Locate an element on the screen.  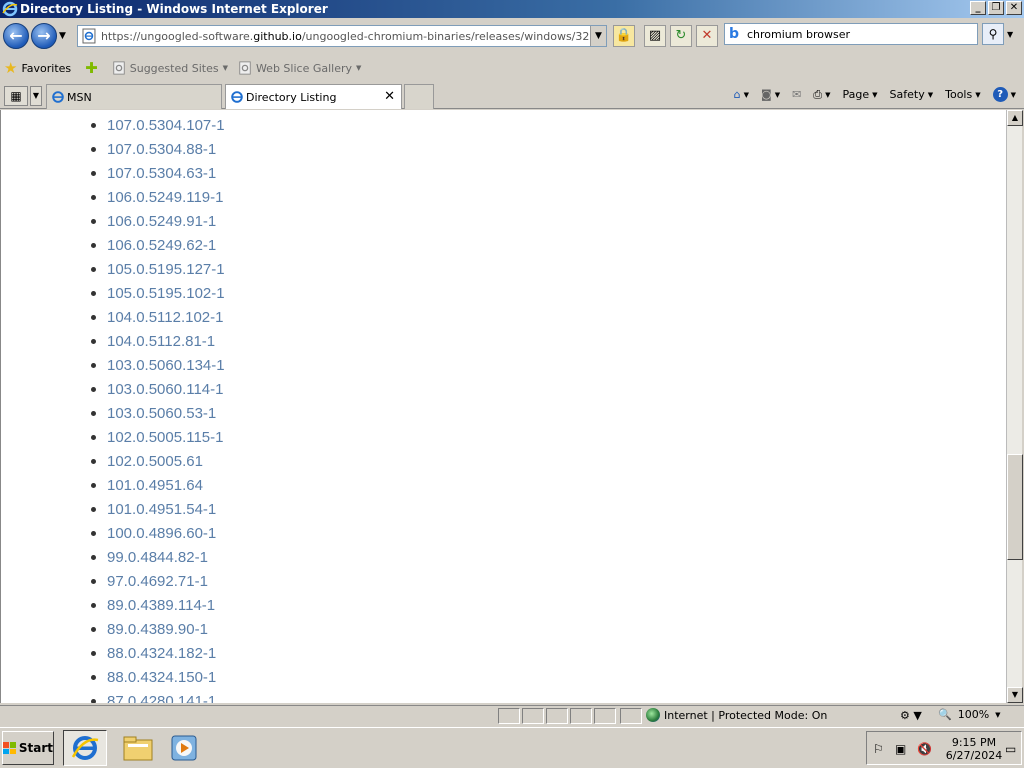
protected-mode-settings-icon: ⚙ ▼ is located at coordinates (911, 715).